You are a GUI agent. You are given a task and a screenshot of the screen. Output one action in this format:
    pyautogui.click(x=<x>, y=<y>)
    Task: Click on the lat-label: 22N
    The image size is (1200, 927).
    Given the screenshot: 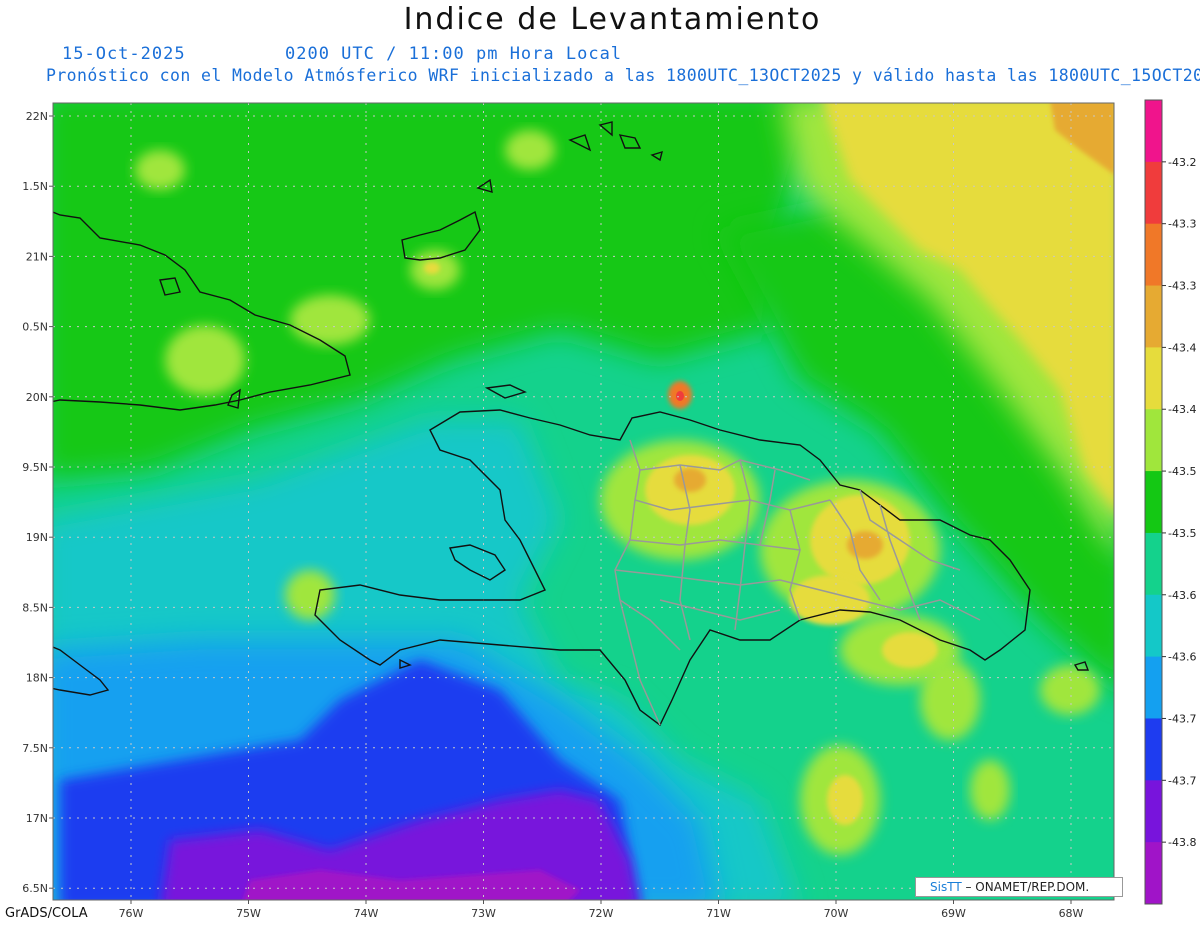 What is the action you would take?
    pyautogui.click(x=37, y=116)
    